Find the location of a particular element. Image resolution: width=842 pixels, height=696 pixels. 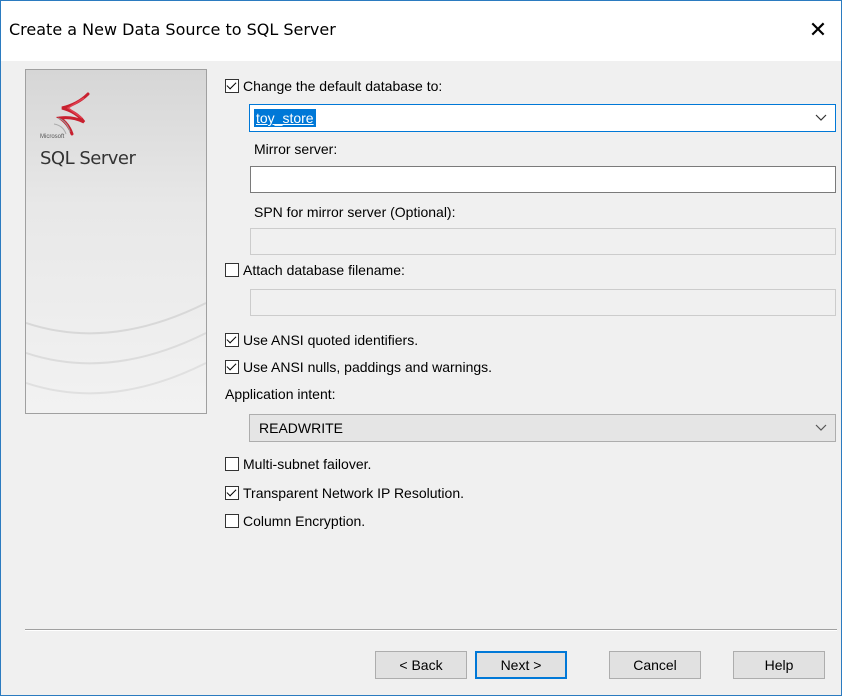

window-title: Create a New Data Source to SQL Server is located at coordinates (172, 29).